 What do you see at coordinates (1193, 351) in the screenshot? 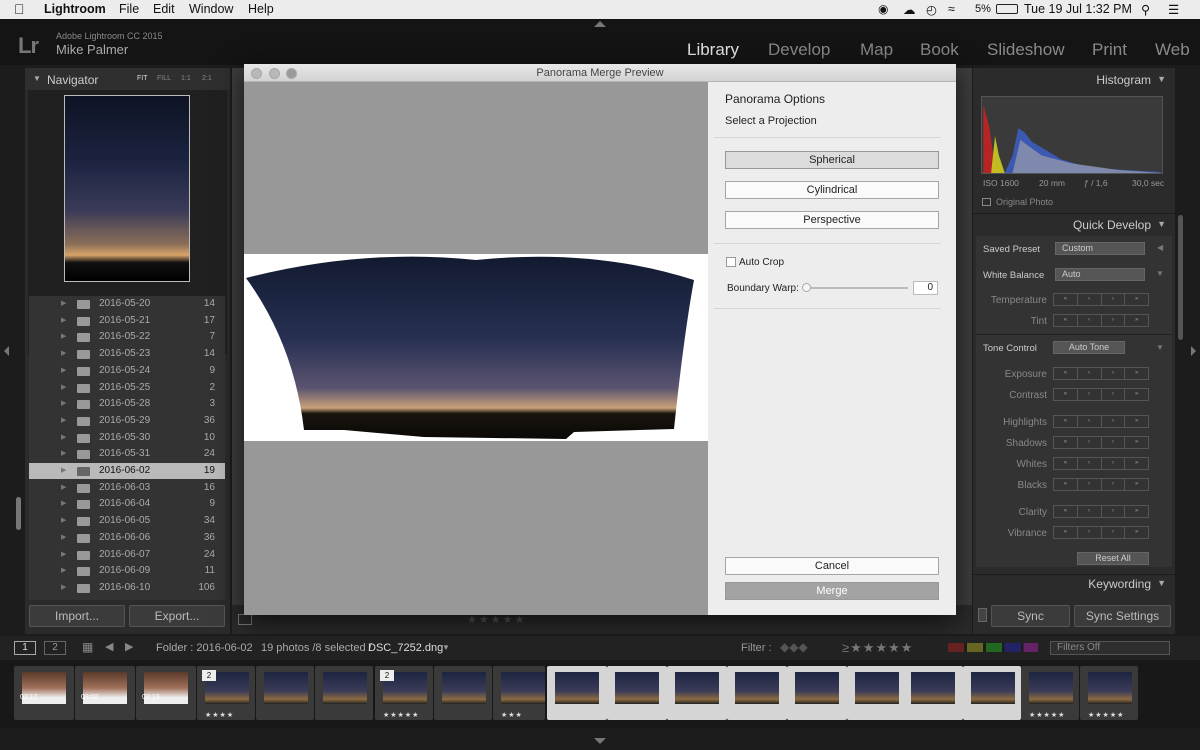
I see `right-panel-toggle-icon` at bounding box center [1193, 351].